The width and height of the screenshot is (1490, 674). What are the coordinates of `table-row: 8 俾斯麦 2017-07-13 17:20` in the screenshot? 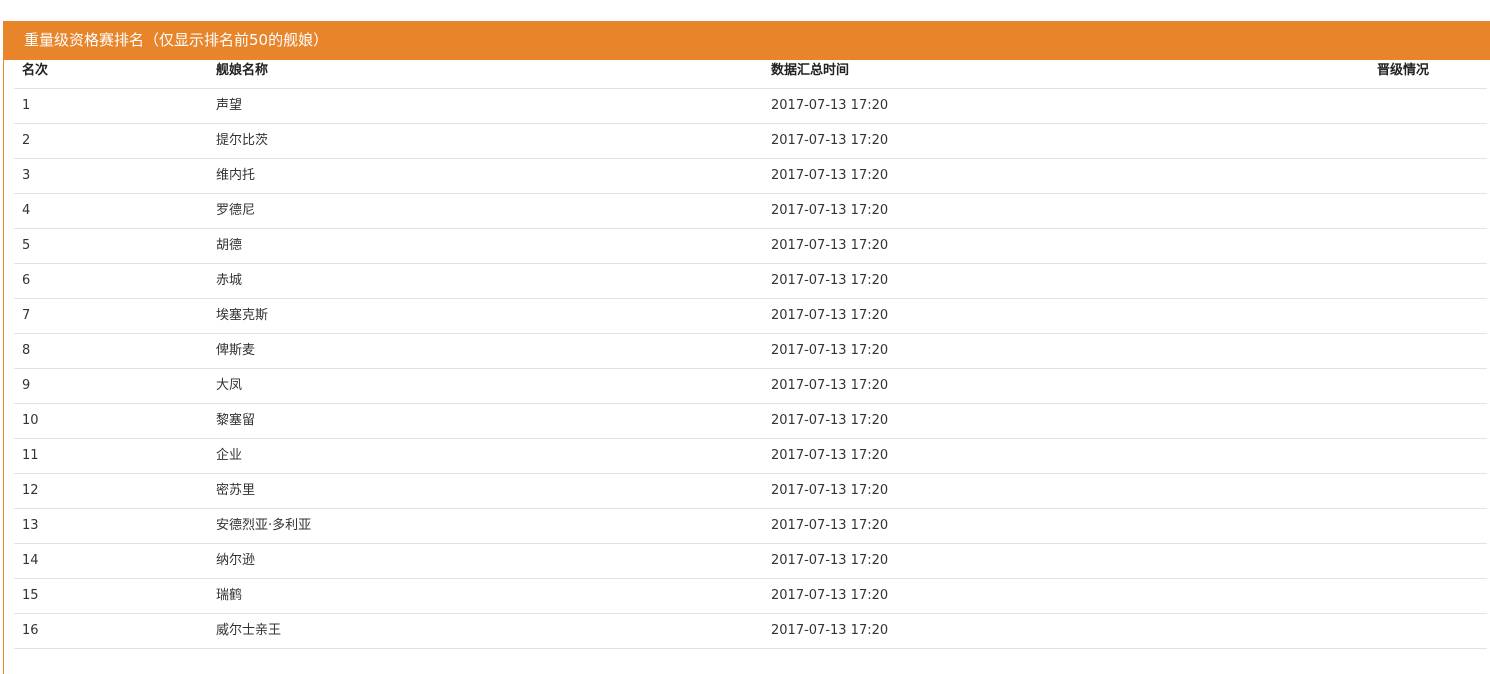 It's located at (750, 351).